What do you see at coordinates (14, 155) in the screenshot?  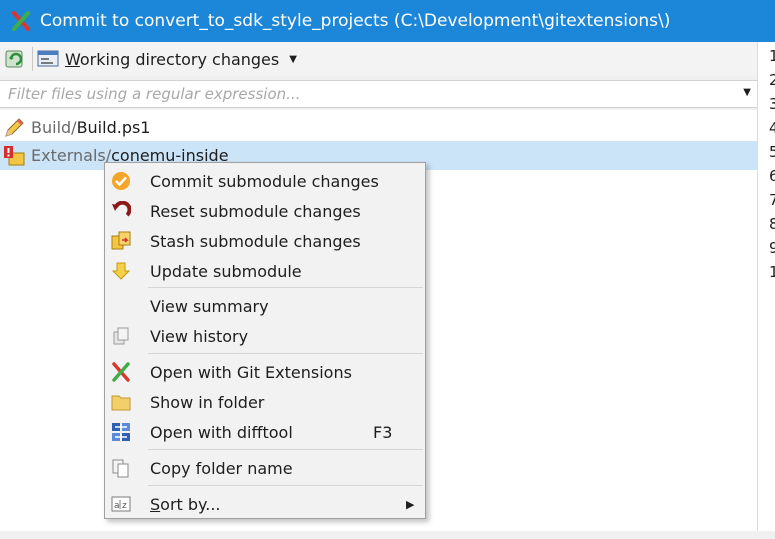 I see `submodule-icon` at bounding box center [14, 155].